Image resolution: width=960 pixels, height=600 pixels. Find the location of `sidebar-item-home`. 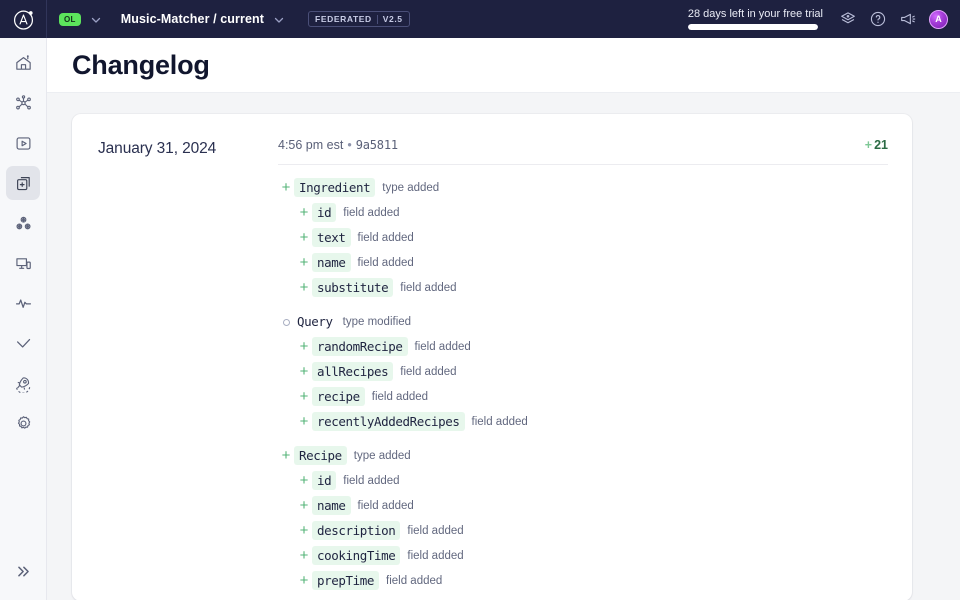

sidebar-item-home is located at coordinates (23, 63).